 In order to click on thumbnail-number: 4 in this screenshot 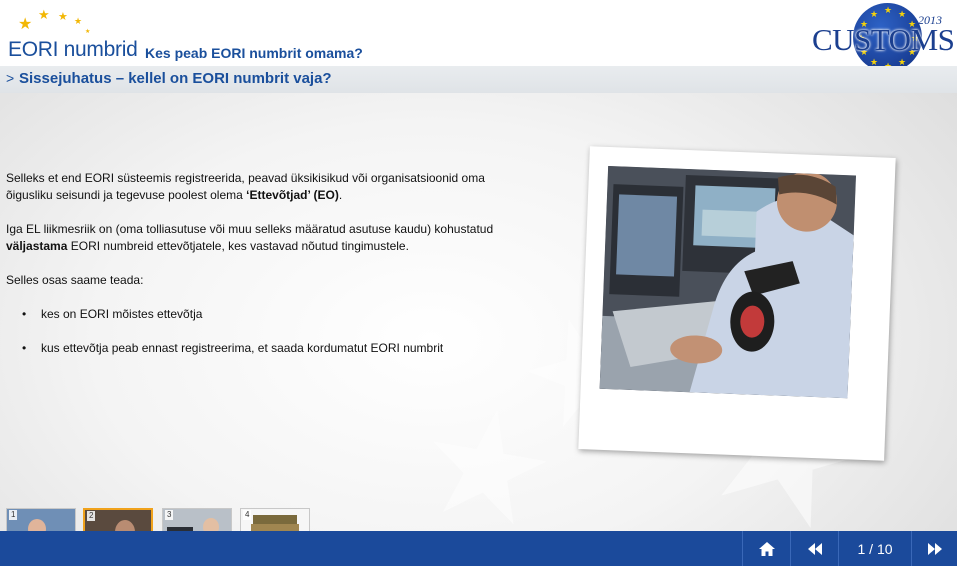, I will do `click(247, 515)`.